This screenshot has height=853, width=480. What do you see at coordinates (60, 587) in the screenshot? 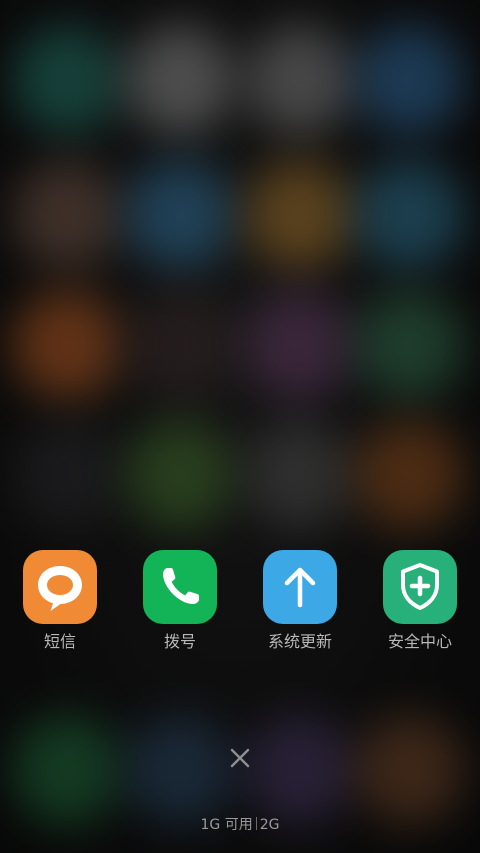
I see `message-bubble-icon` at bounding box center [60, 587].